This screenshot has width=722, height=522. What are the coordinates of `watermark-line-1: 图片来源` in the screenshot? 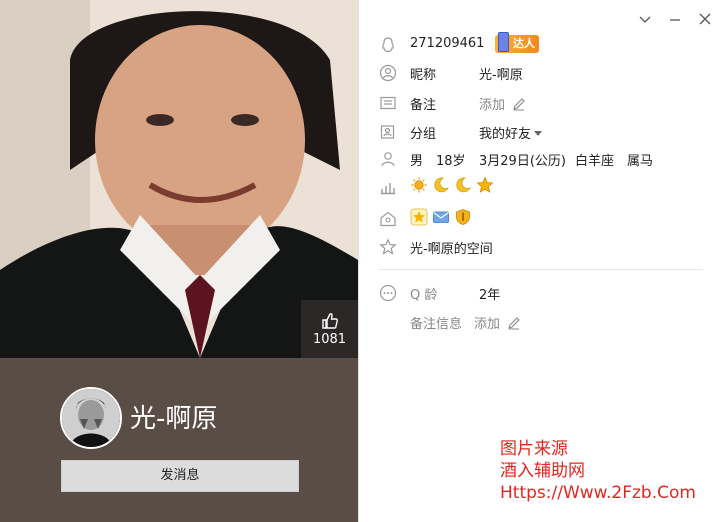 It's located at (534, 449).